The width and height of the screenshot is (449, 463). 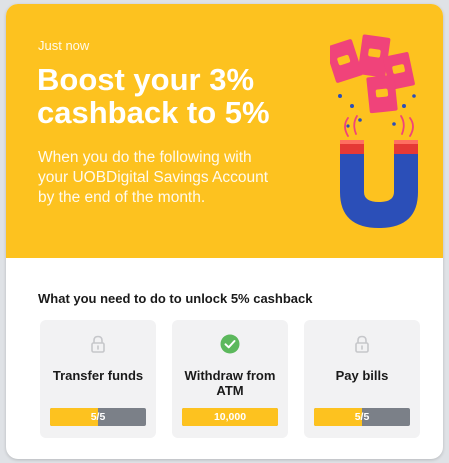 I want to click on magnet-icon, so click(x=379, y=184).